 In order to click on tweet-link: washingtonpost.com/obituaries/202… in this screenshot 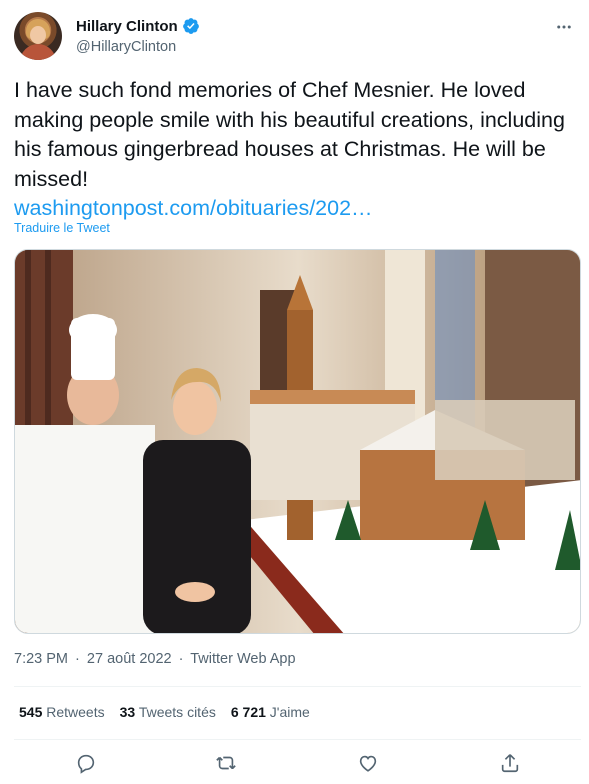, I will do `click(294, 209)`.